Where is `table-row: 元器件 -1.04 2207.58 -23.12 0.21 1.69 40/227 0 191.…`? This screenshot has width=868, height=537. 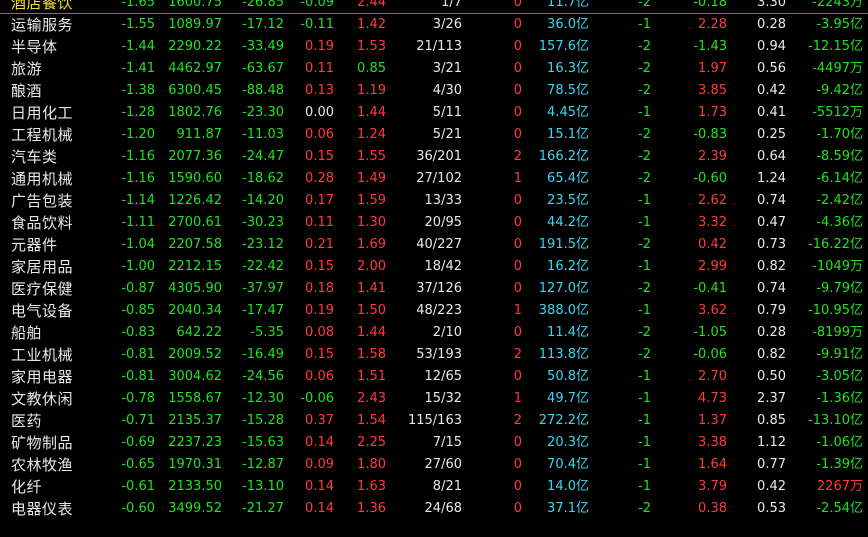
table-row: 元器件 -1.04 2207.58 -23.12 0.21 1.69 40/227 0 191.… is located at coordinates (434, 245).